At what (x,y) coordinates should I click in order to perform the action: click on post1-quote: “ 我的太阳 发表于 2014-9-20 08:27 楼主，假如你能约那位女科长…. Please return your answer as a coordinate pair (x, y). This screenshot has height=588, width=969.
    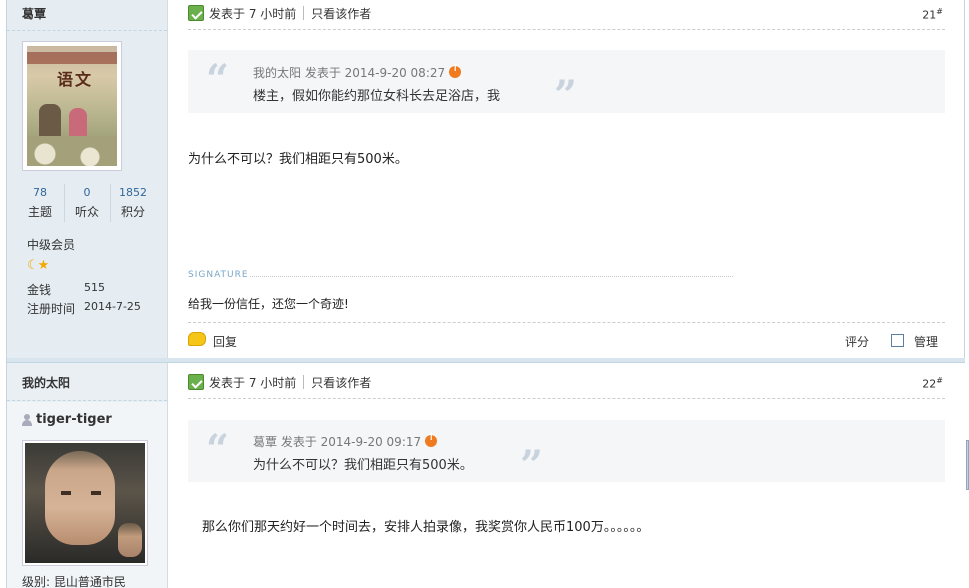
    Looking at the image, I should click on (566, 84).